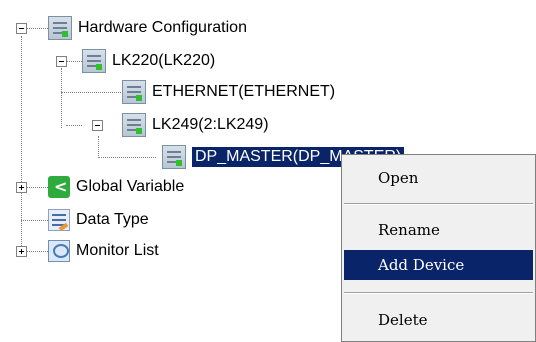  What do you see at coordinates (59, 251) in the screenshot?
I see `monitor-list-icon` at bounding box center [59, 251].